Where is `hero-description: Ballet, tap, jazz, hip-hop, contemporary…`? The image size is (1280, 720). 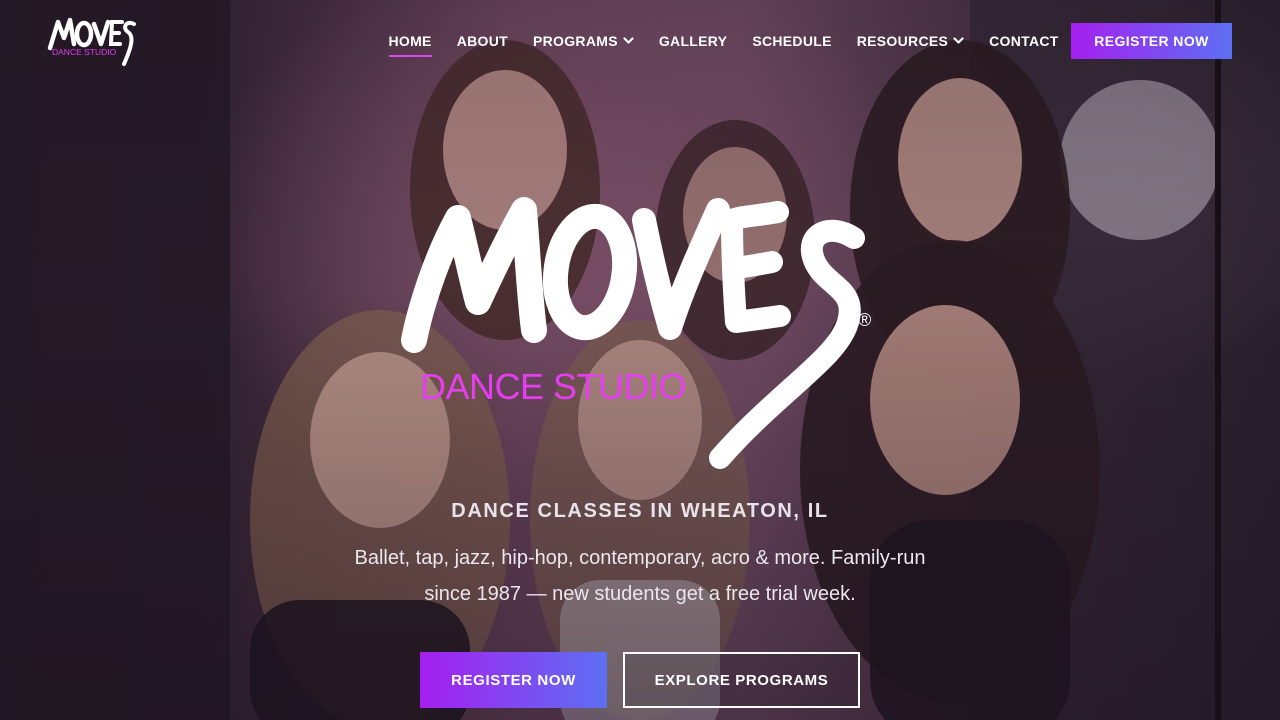
hero-description: Ballet, tap, jazz, hip-hop, contemporary… is located at coordinates (640, 576).